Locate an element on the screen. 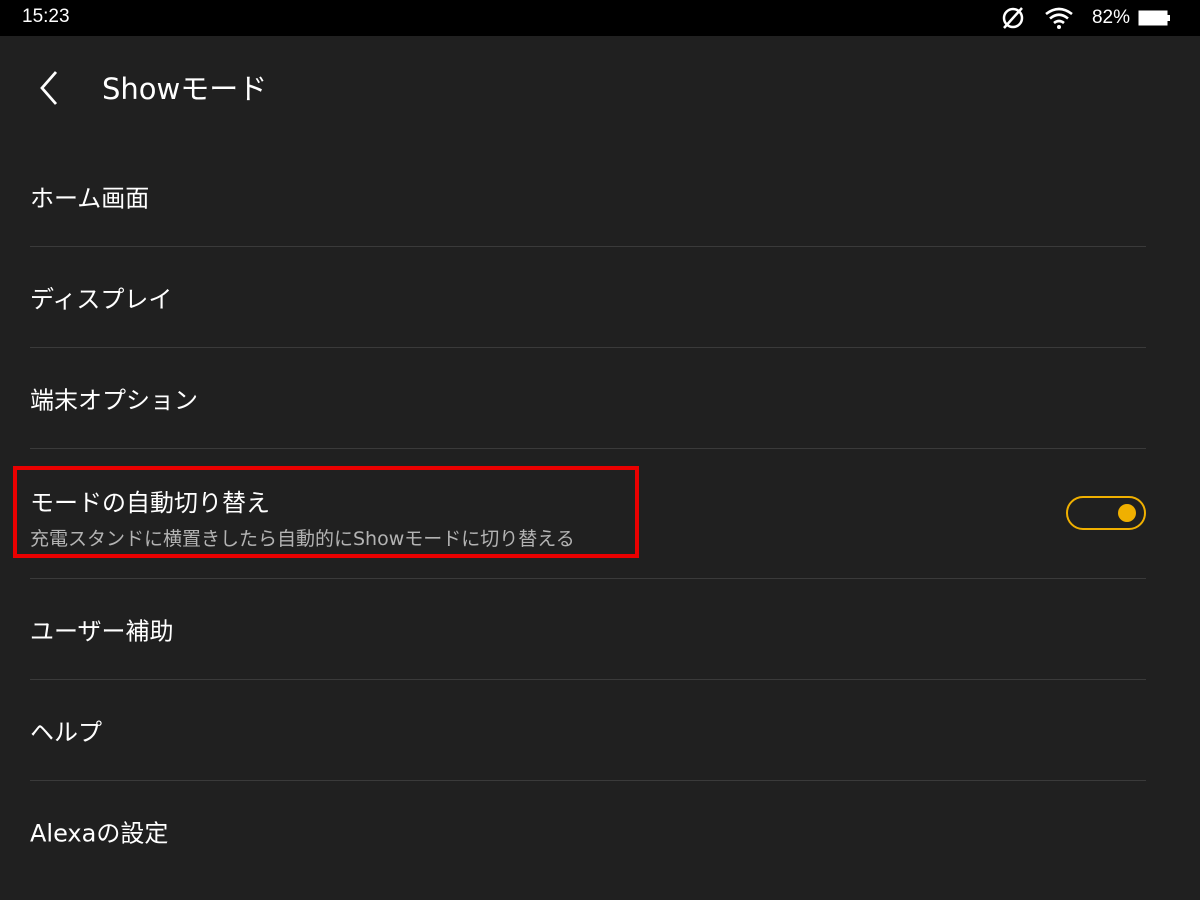  battery-percent: 82% is located at coordinates (1110, 17).